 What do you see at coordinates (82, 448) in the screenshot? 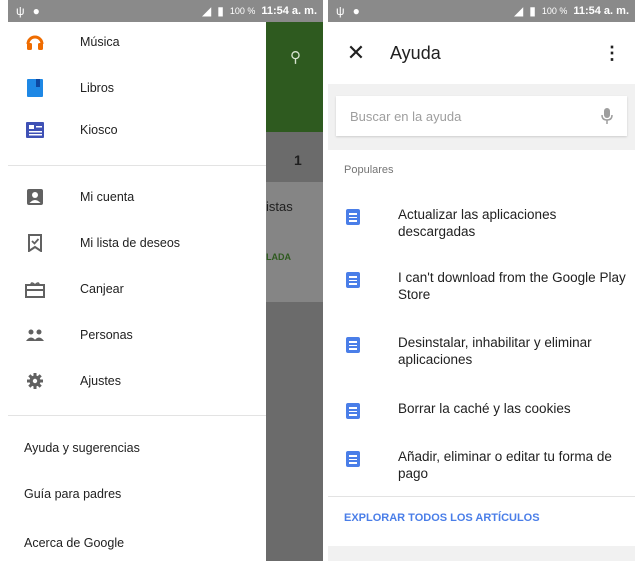
I see `drawer-link-ayuda: Ayuda y sugerencias` at bounding box center [82, 448].